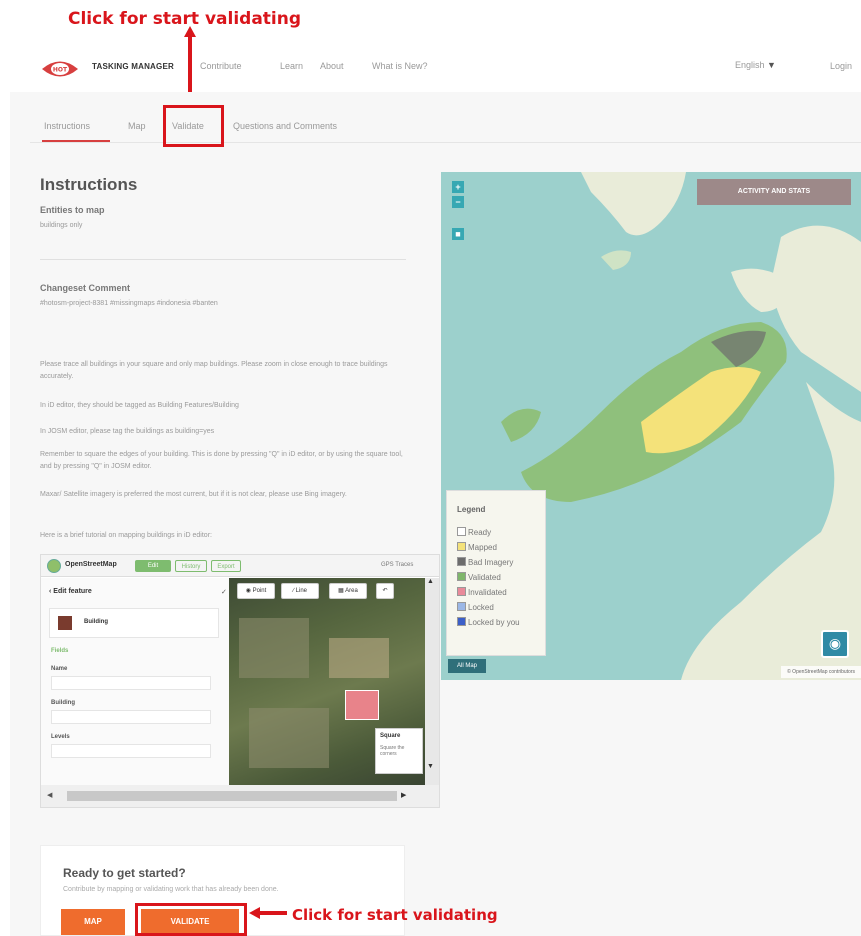  Describe the element at coordinates (821, 672) in the screenshot. I see `map-attribution: © OpenStreetMap contributors` at that location.